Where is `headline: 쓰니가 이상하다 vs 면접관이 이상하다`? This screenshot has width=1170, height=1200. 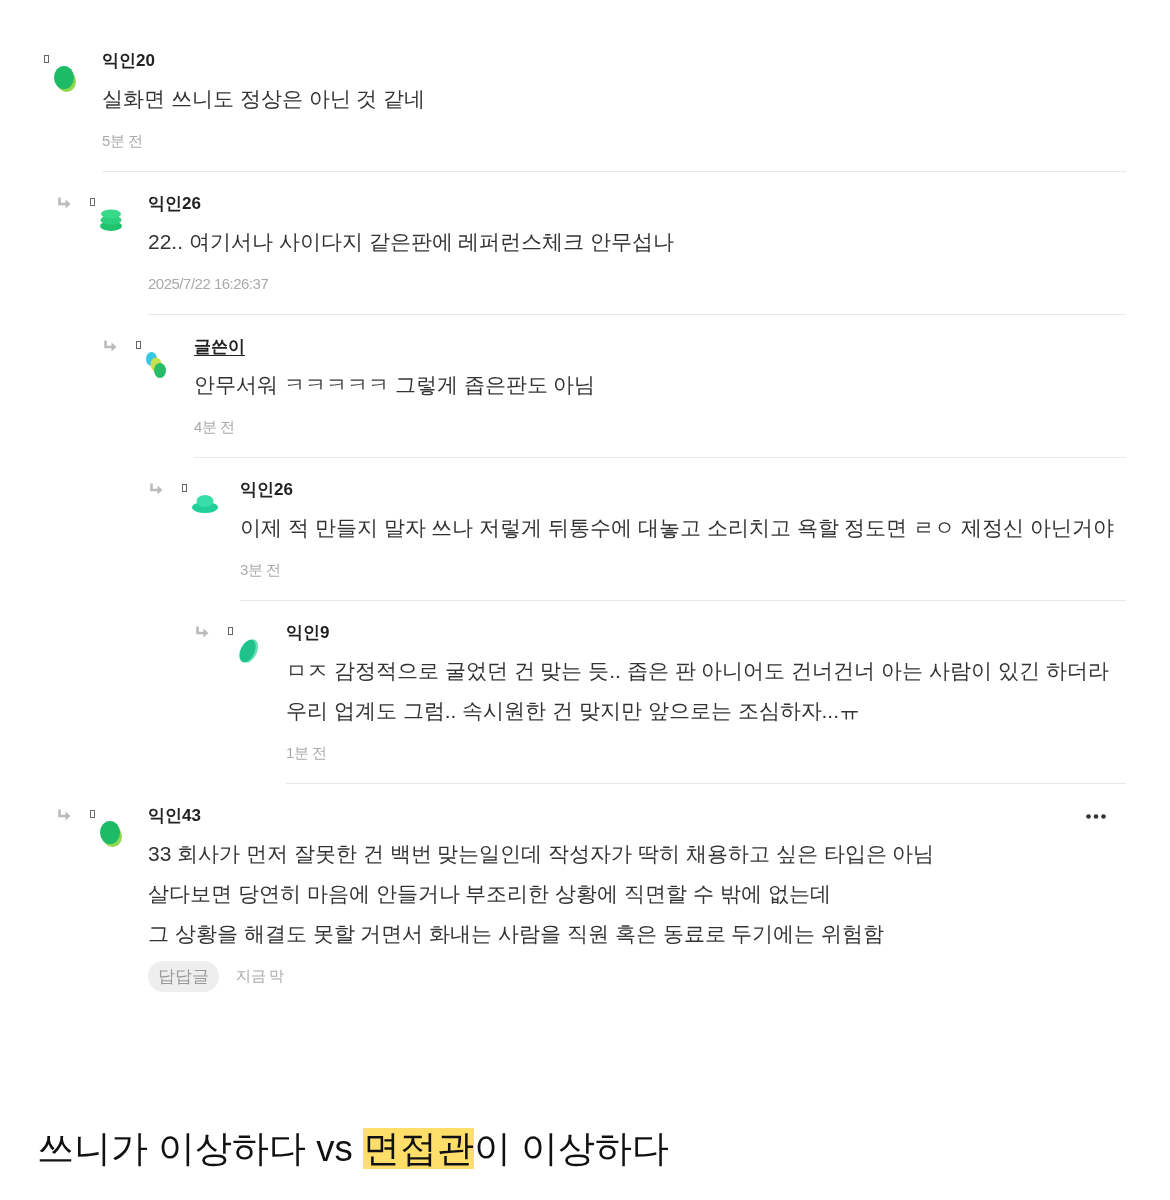
headline: 쓰니가 이상하다 vs 면접관이 이상하다 is located at coordinates (354, 1149).